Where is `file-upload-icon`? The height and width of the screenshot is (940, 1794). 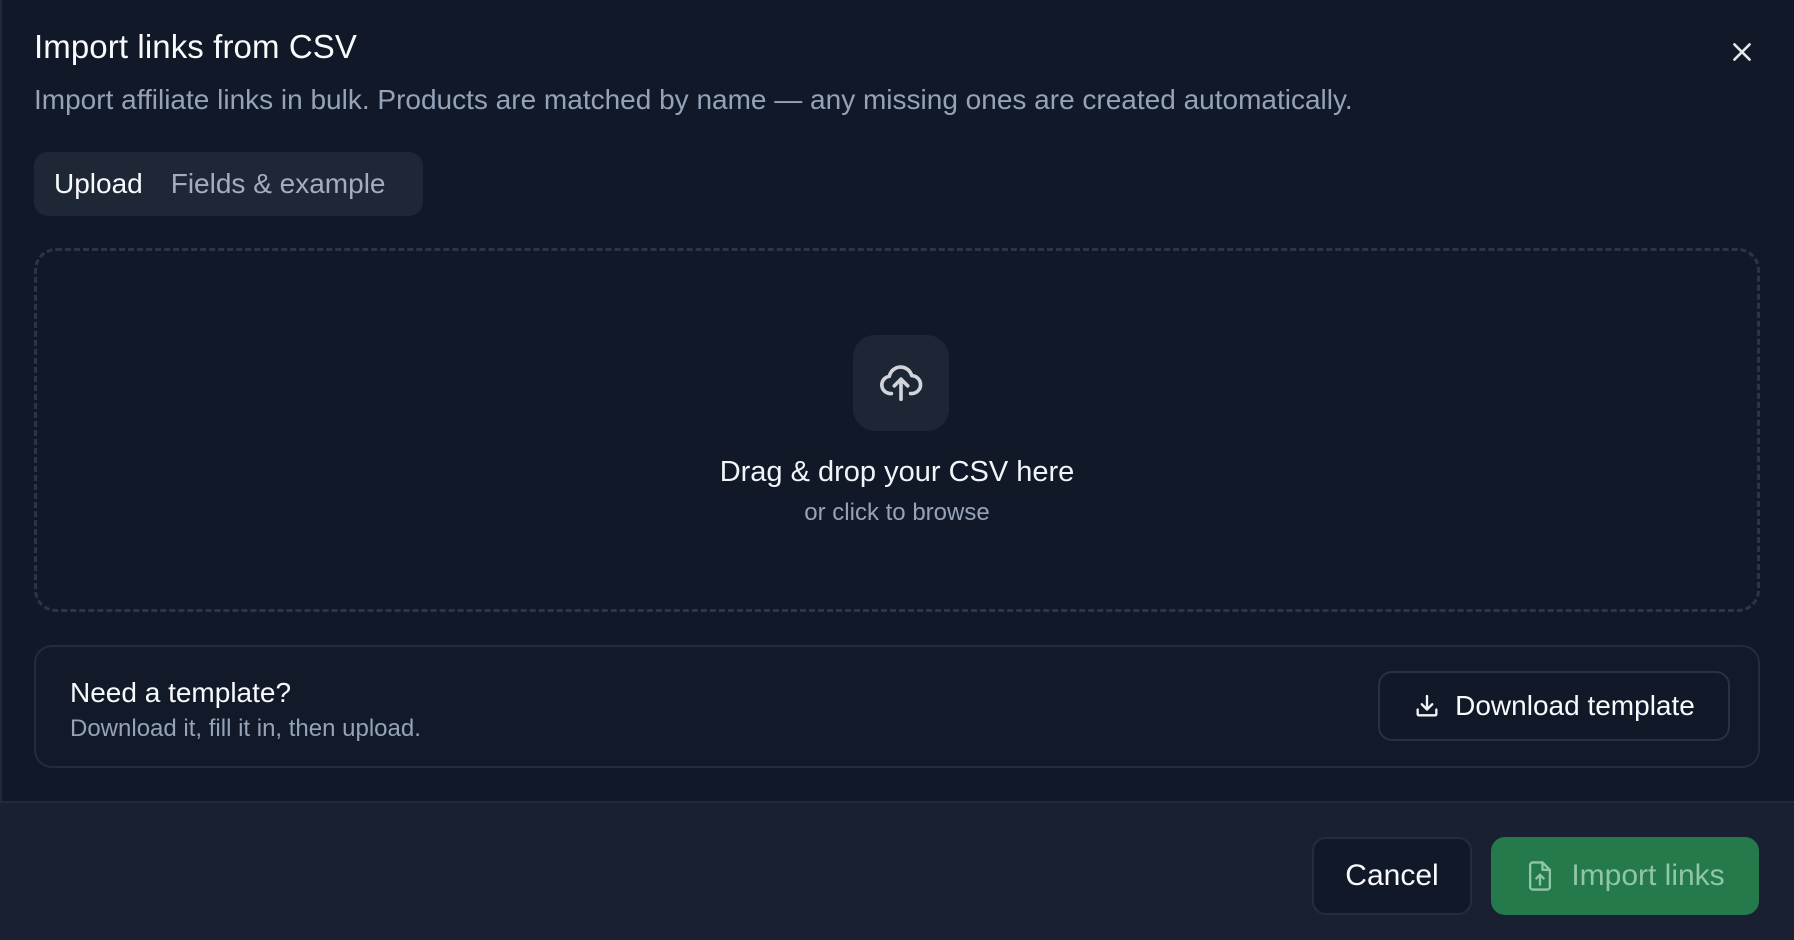 file-upload-icon is located at coordinates (1540, 876).